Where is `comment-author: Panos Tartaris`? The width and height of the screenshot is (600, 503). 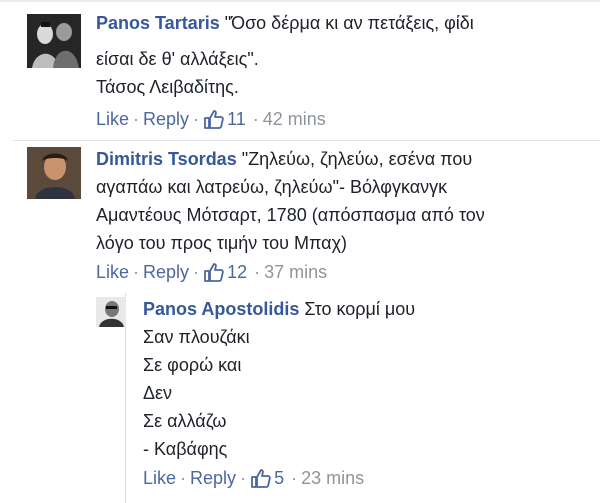 comment-author: Panos Tartaris is located at coordinates (158, 23).